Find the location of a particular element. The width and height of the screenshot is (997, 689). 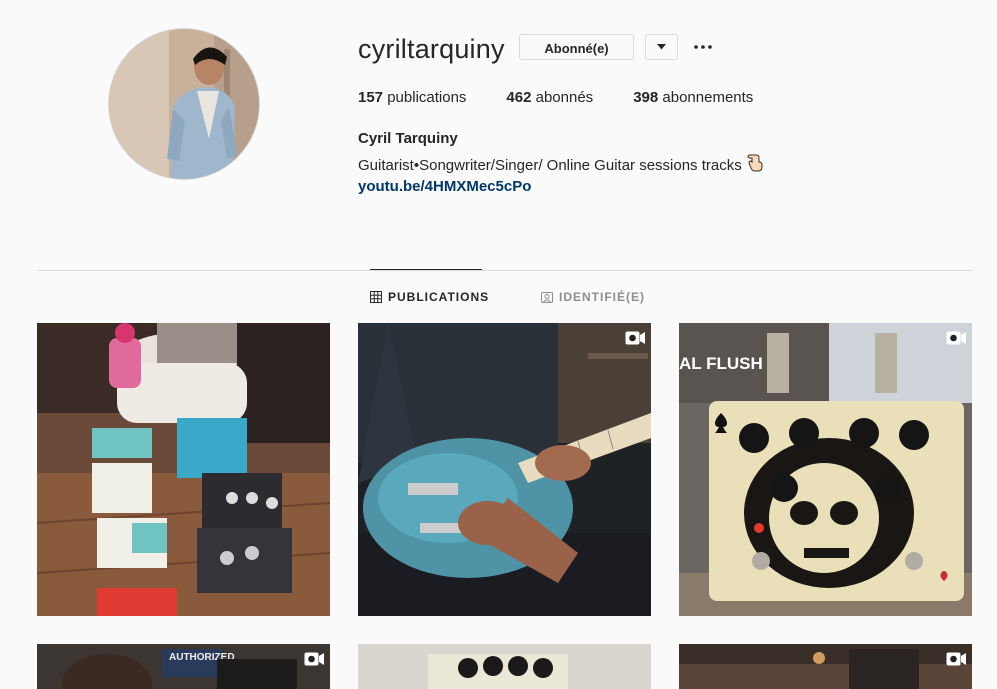

profile-username: cyriltarquiny is located at coordinates (431, 49).